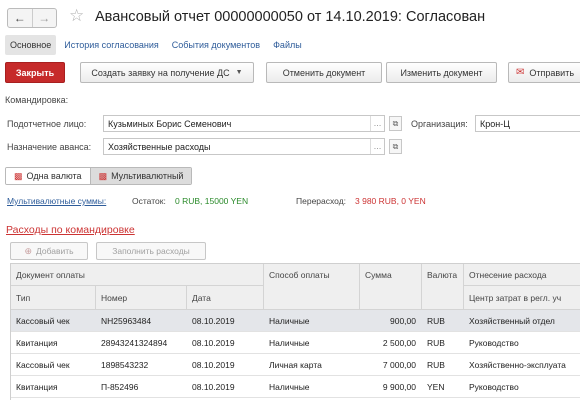 Image resolution: width=580 pixels, height=400 pixels. I want to click on cell-expense: Хозяйственный отдел, so click(512, 321).